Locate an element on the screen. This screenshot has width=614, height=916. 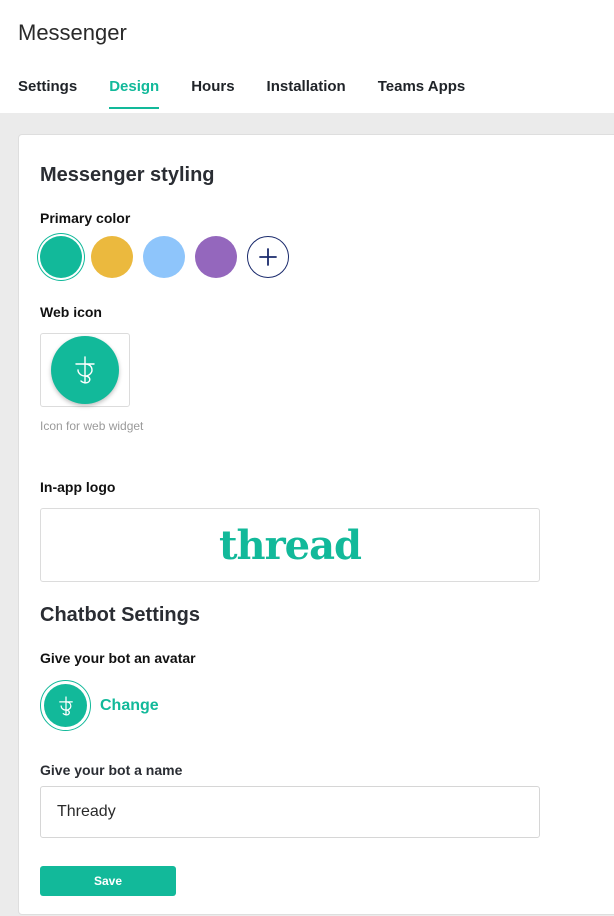
tab-installation: Installation is located at coordinates (306, 93).